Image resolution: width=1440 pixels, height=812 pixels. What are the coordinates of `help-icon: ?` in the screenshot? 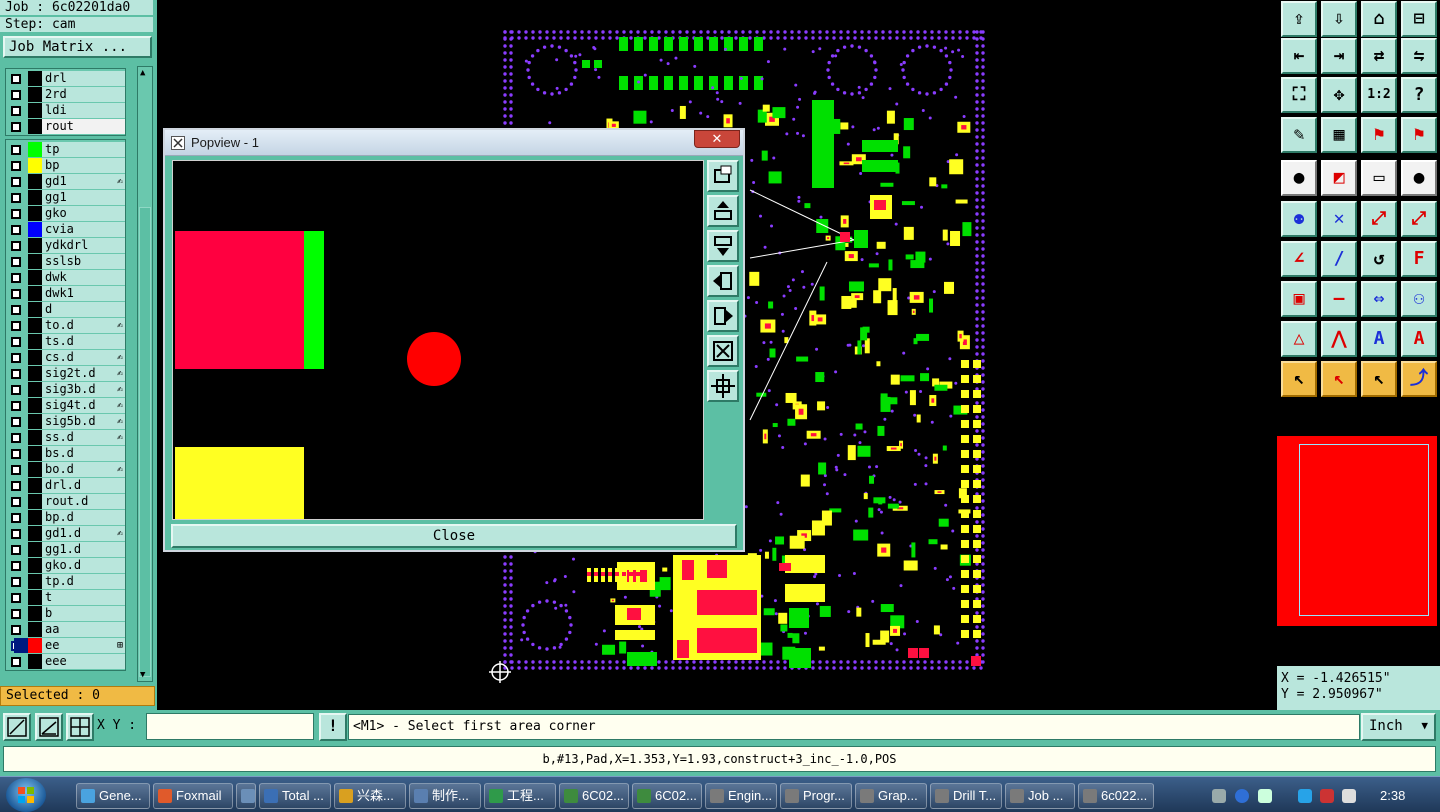 It's located at (1419, 95).